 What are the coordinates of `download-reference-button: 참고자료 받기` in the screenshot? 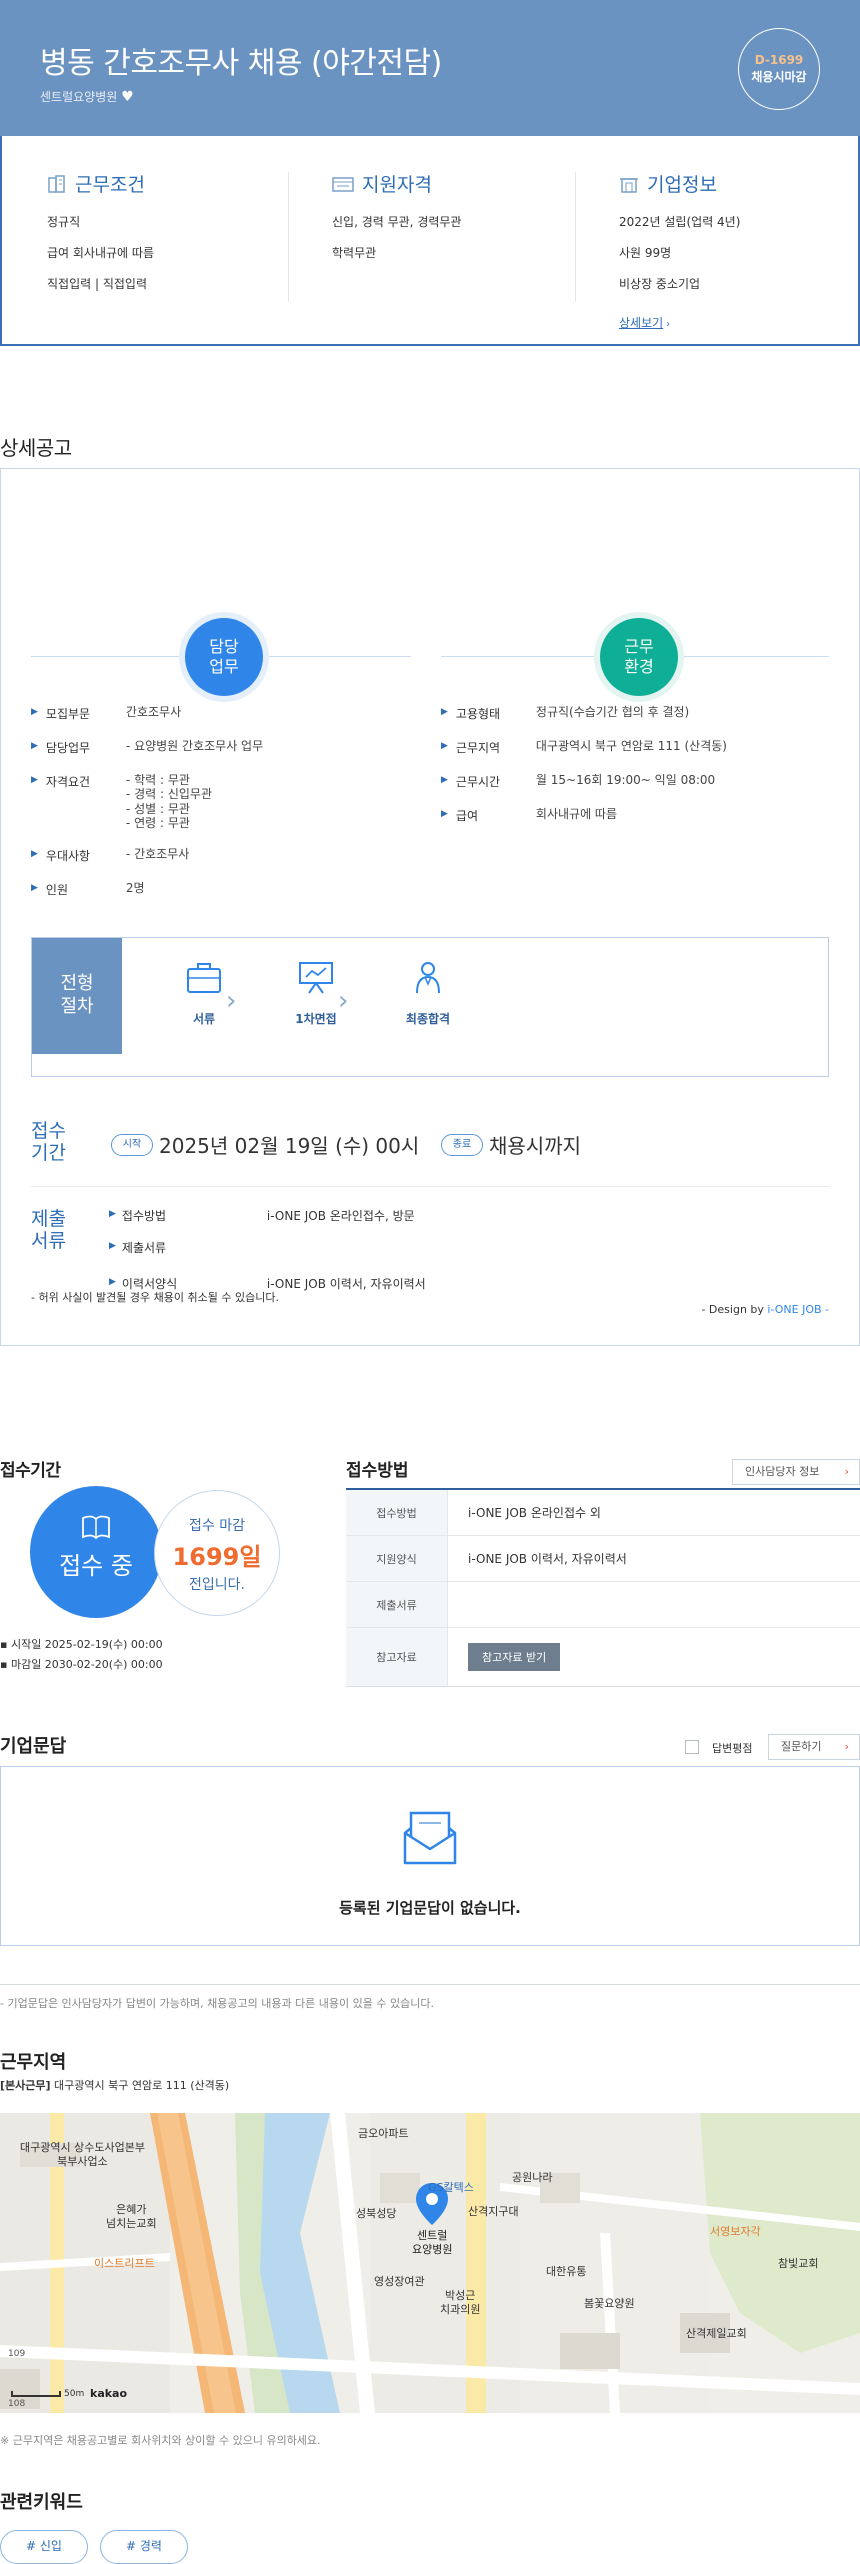 It's located at (514, 1657).